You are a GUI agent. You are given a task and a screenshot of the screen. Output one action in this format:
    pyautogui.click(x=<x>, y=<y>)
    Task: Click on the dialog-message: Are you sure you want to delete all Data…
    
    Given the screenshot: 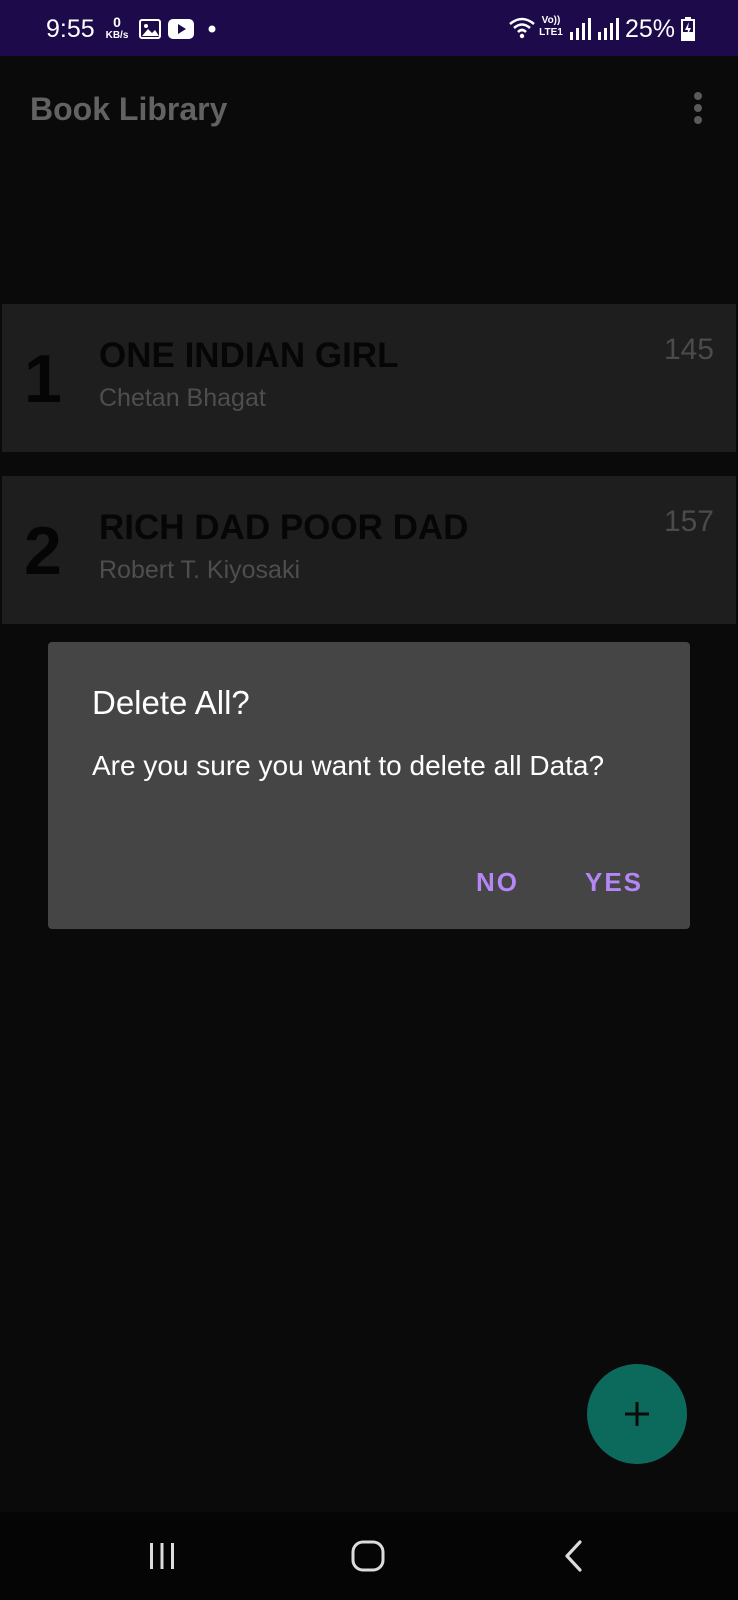 What is the action you would take?
    pyautogui.click(x=348, y=765)
    